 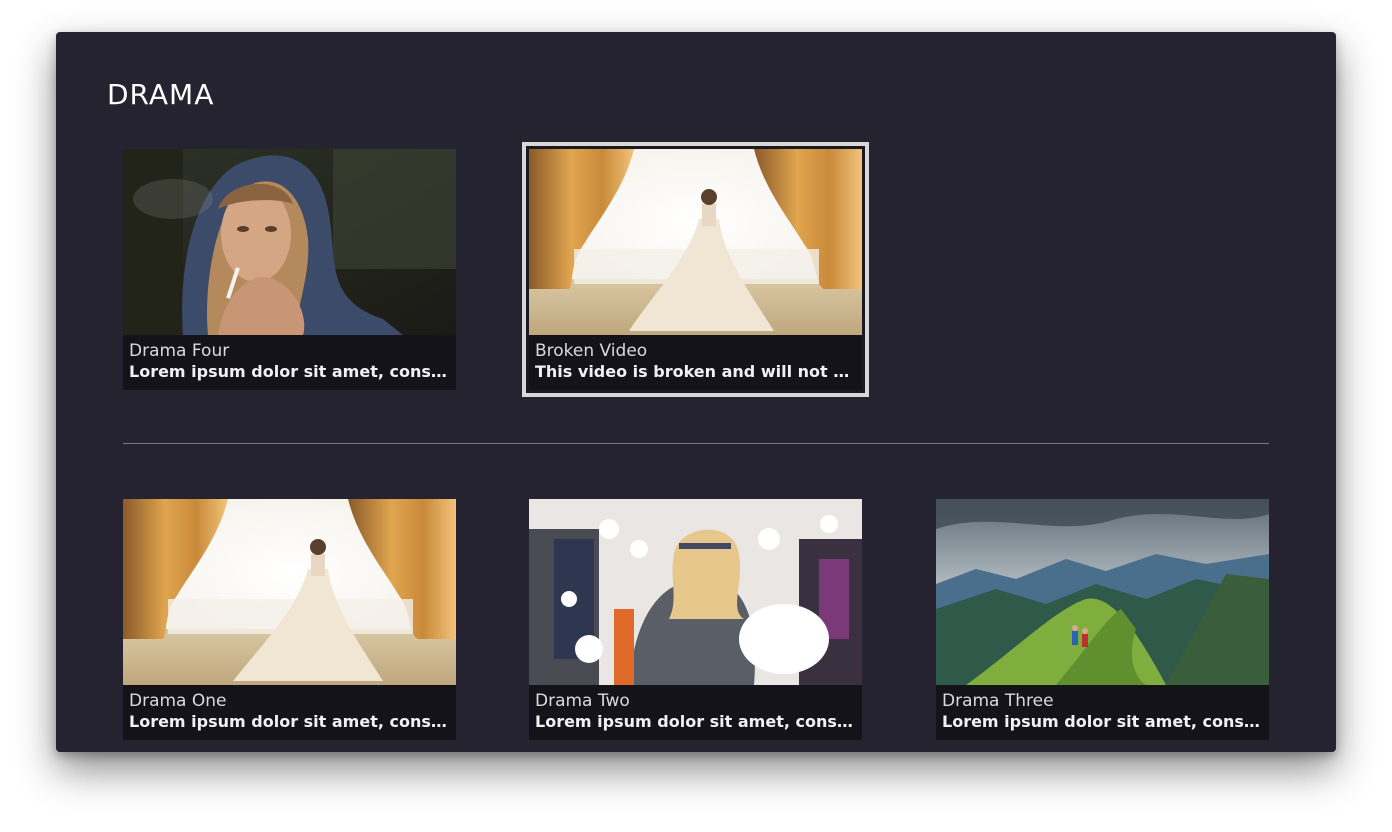 What do you see at coordinates (998, 701) in the screenshot?
I see `tile-title: Drama Three` at bounding box center [998, 701].